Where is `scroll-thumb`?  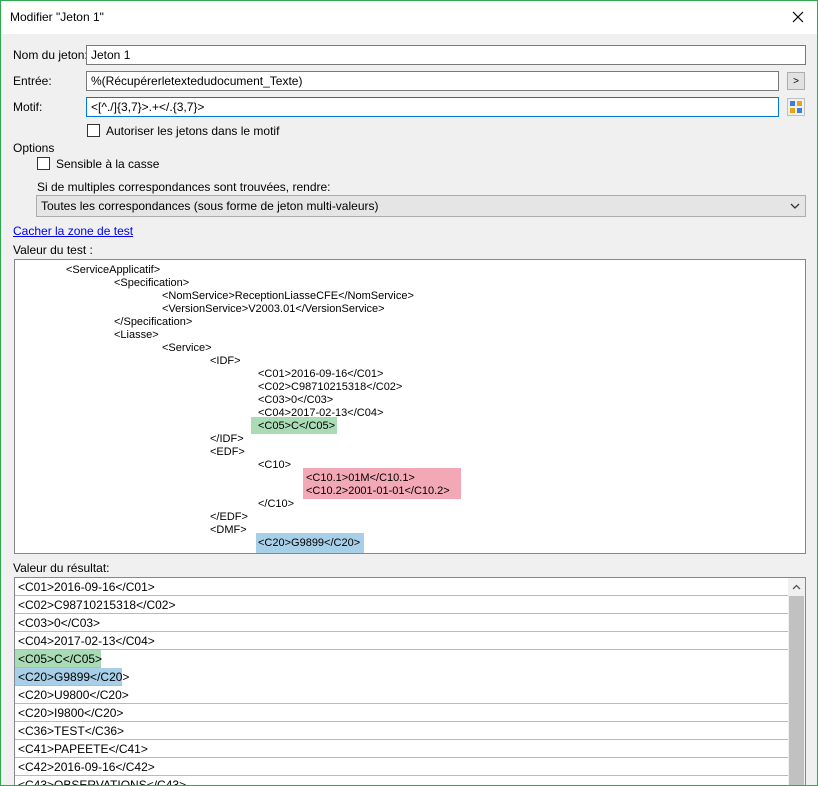 scroll-thumb is located at coordinates (796, 690).